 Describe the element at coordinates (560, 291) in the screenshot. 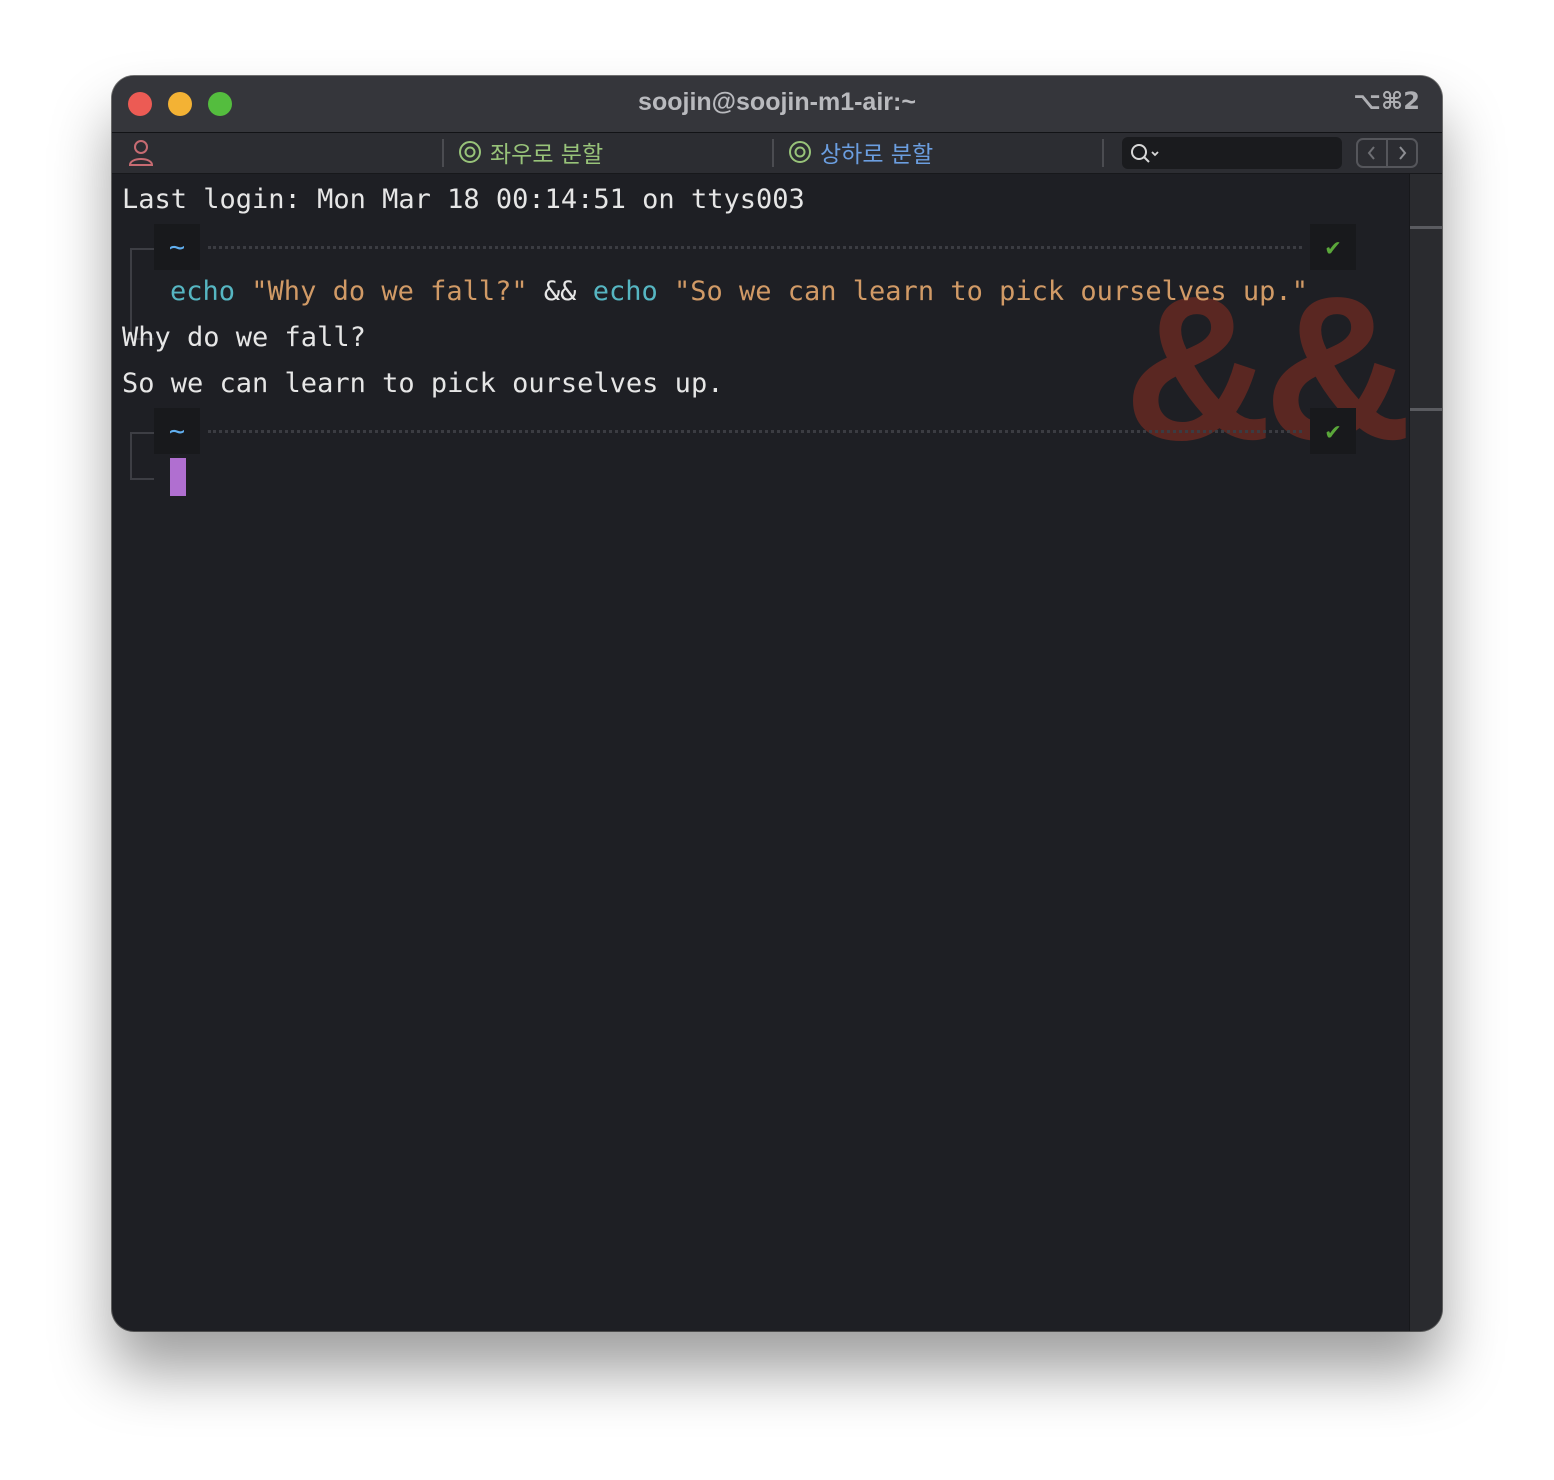

I see `command-operator: &&` at that location.